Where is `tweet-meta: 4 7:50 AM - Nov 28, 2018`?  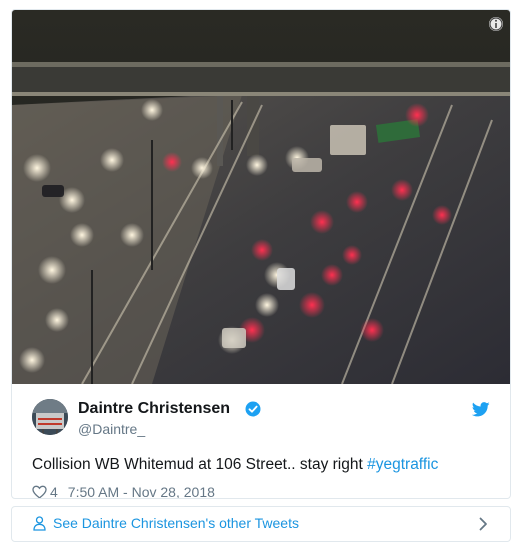
tweet-meta: 4 7:50 AM - Nov 28, 2018 is located at coordinates (123, 491).